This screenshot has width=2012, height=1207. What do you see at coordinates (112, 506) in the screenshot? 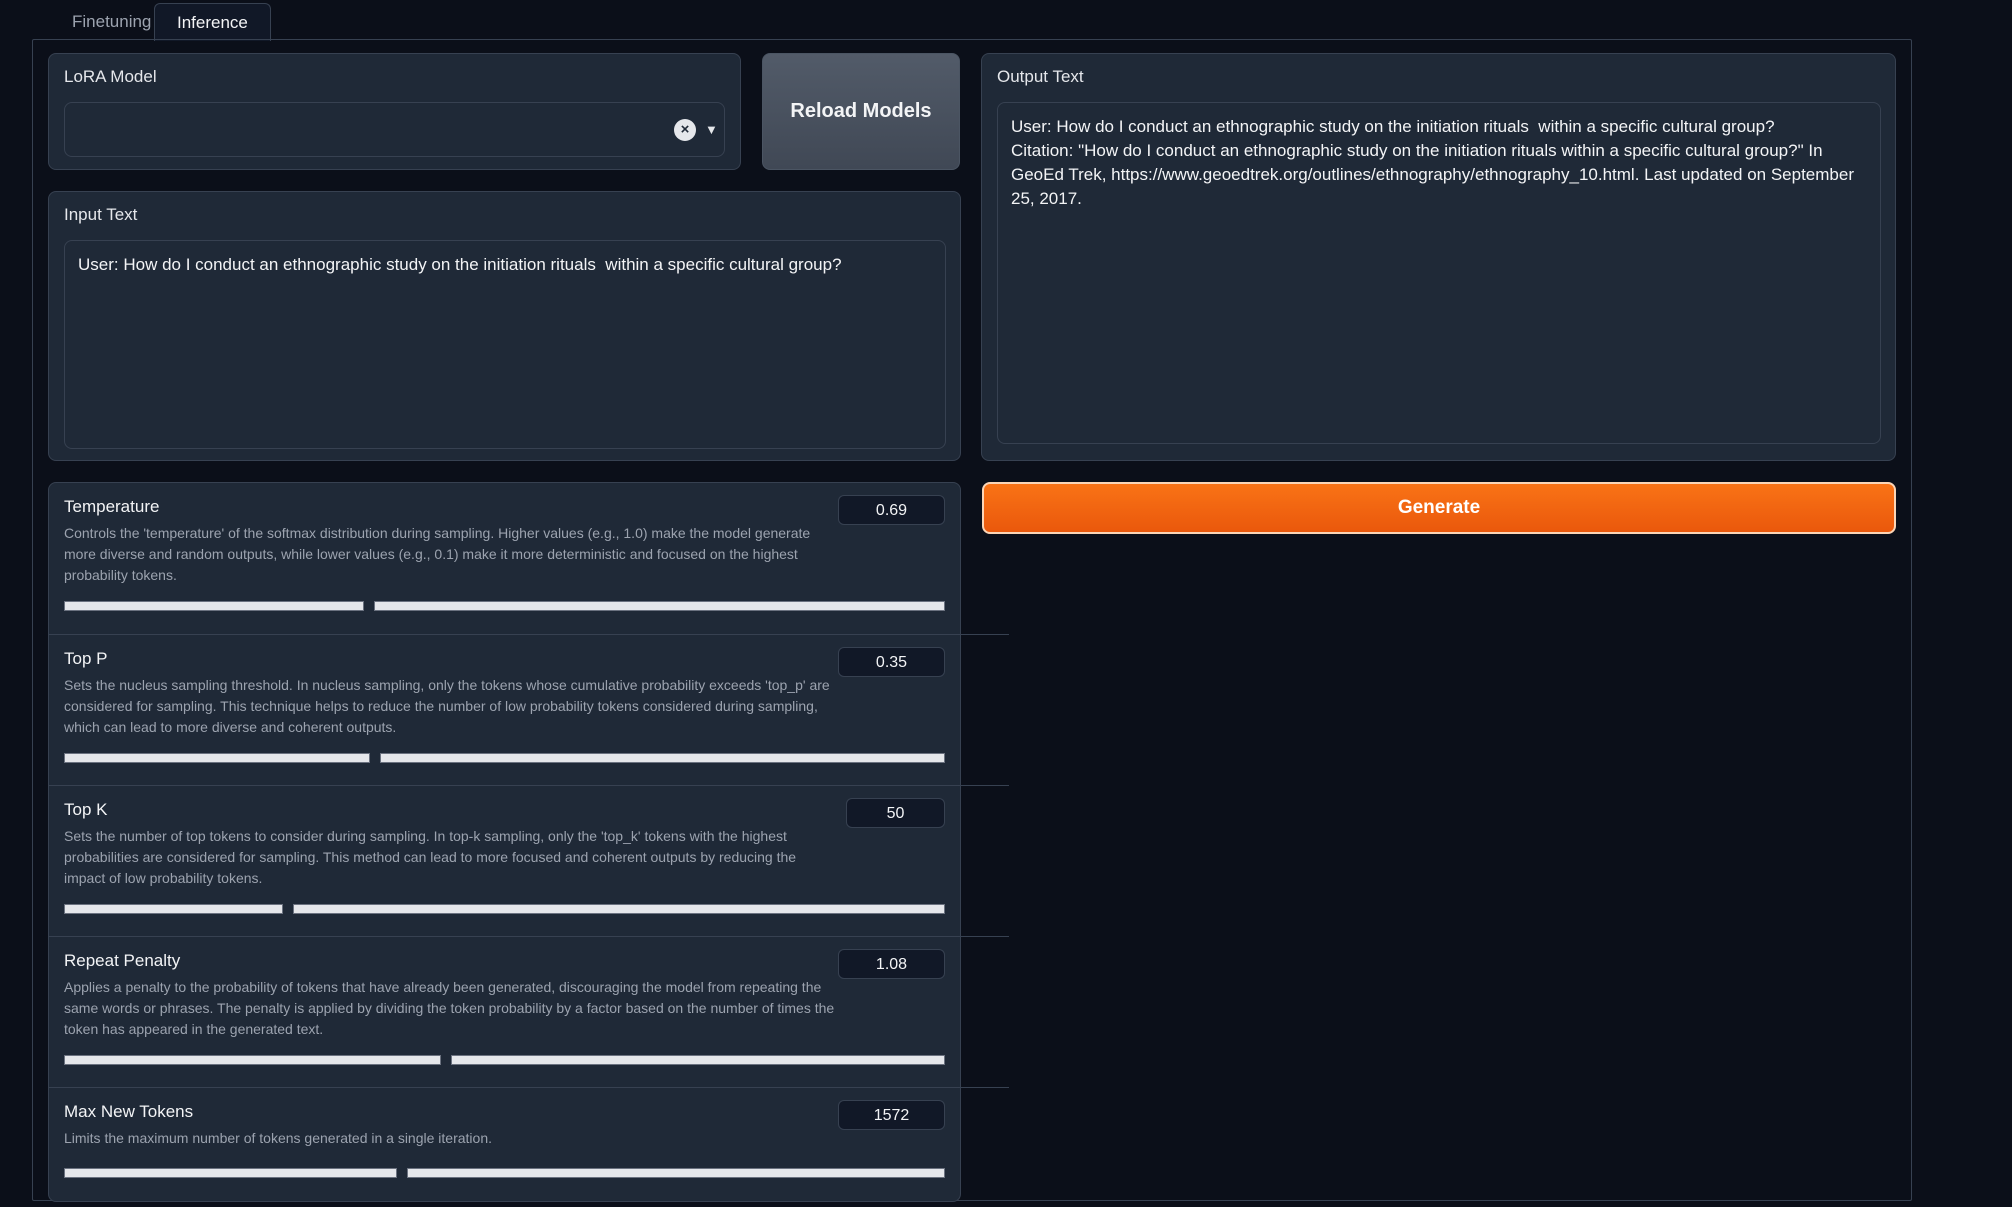
I see `temperature-title: Temperature` at bounding box center [112, 506].